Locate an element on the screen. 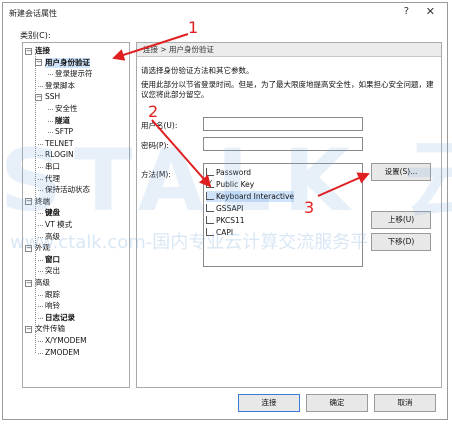  tree-item: TELNET is located at coordinates (59, 144).